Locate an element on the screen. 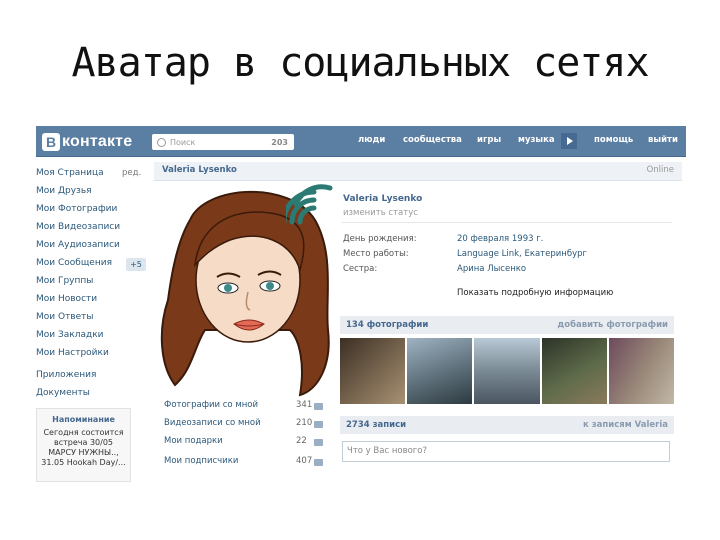 This screenshot has width=720, height=540. slide-title: Аватар в социальных сетях is located at coordinates (360, 63).